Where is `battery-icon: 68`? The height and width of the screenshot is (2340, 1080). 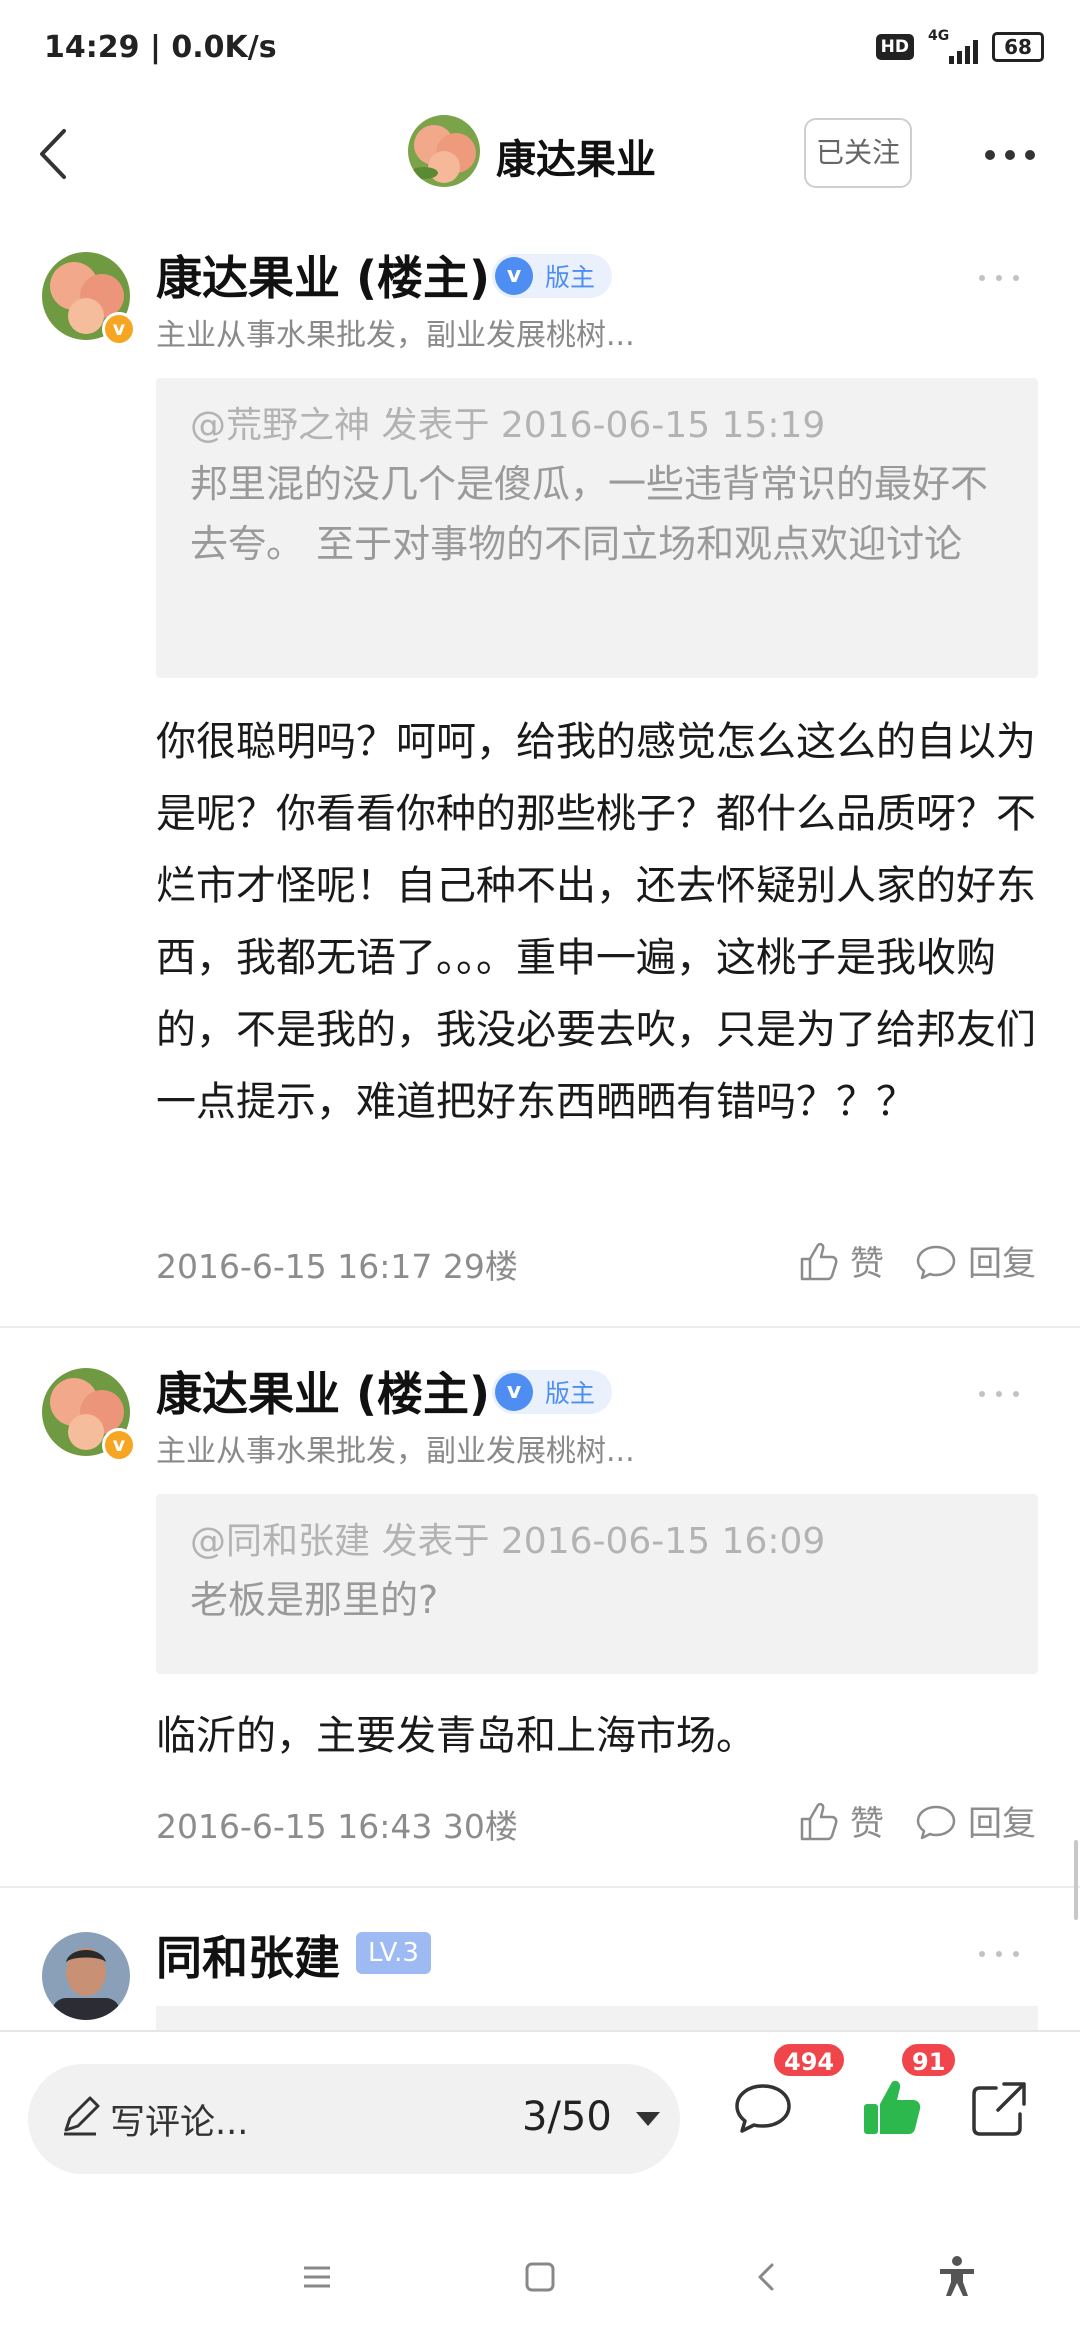
battery-icon: 68 is located at coordinates (1018, 47).